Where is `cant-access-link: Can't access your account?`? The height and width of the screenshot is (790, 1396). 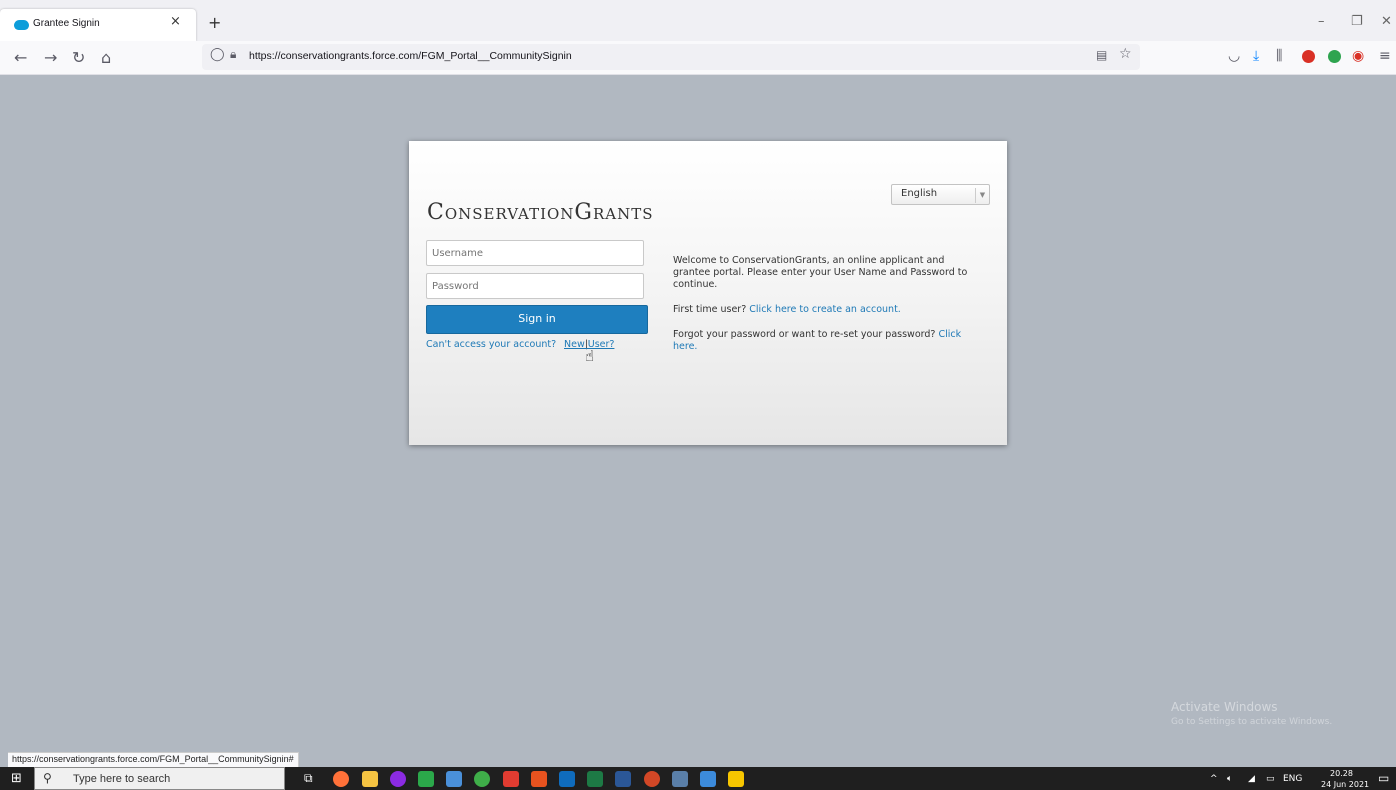
cant-access-link: Can't access your account? is located at coordinates (491, 344).